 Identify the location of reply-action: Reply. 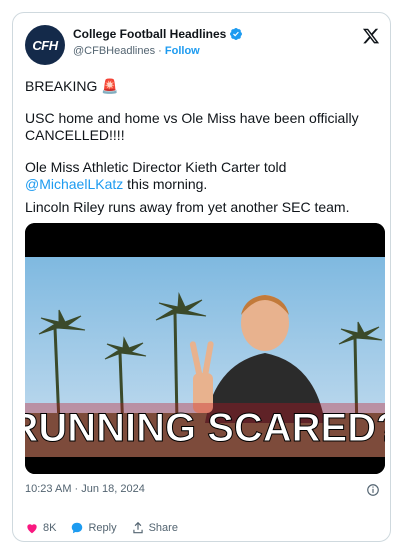
(93, 528).